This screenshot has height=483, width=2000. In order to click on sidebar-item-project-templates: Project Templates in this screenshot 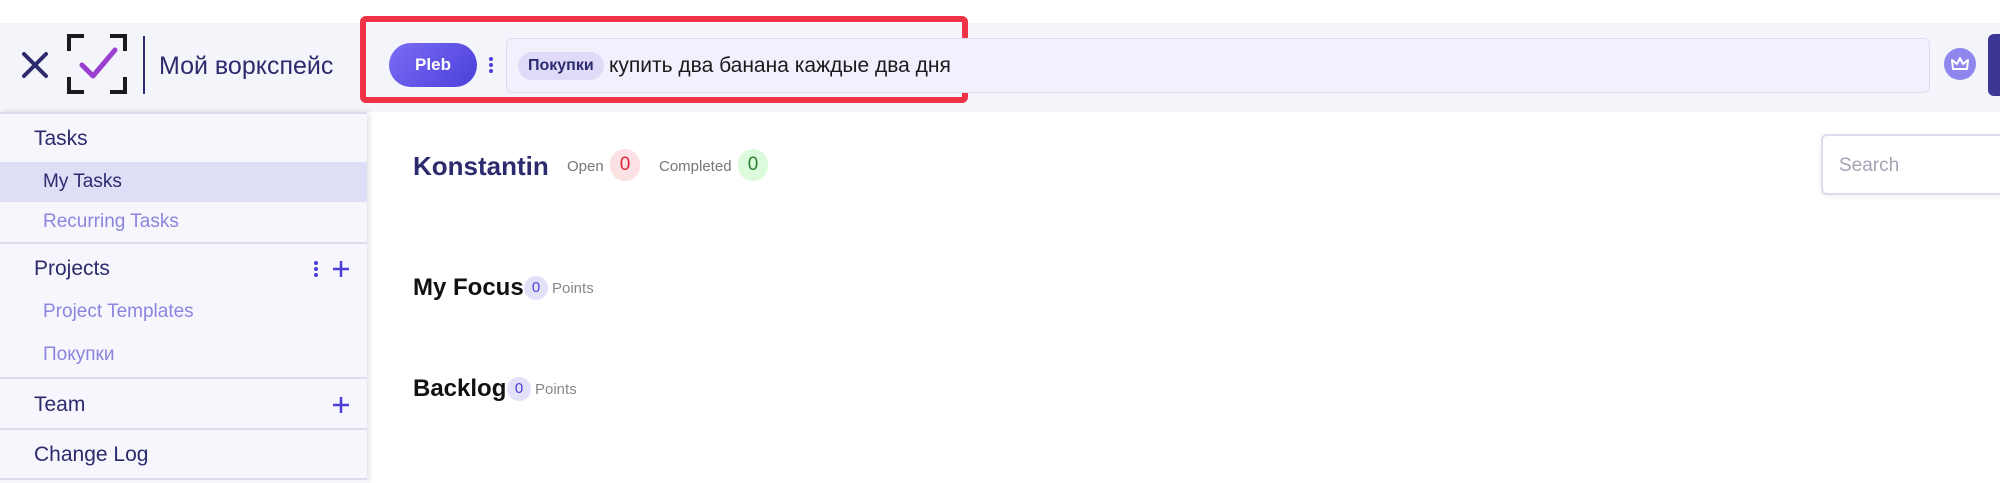, I will do `click(118, 312)`.